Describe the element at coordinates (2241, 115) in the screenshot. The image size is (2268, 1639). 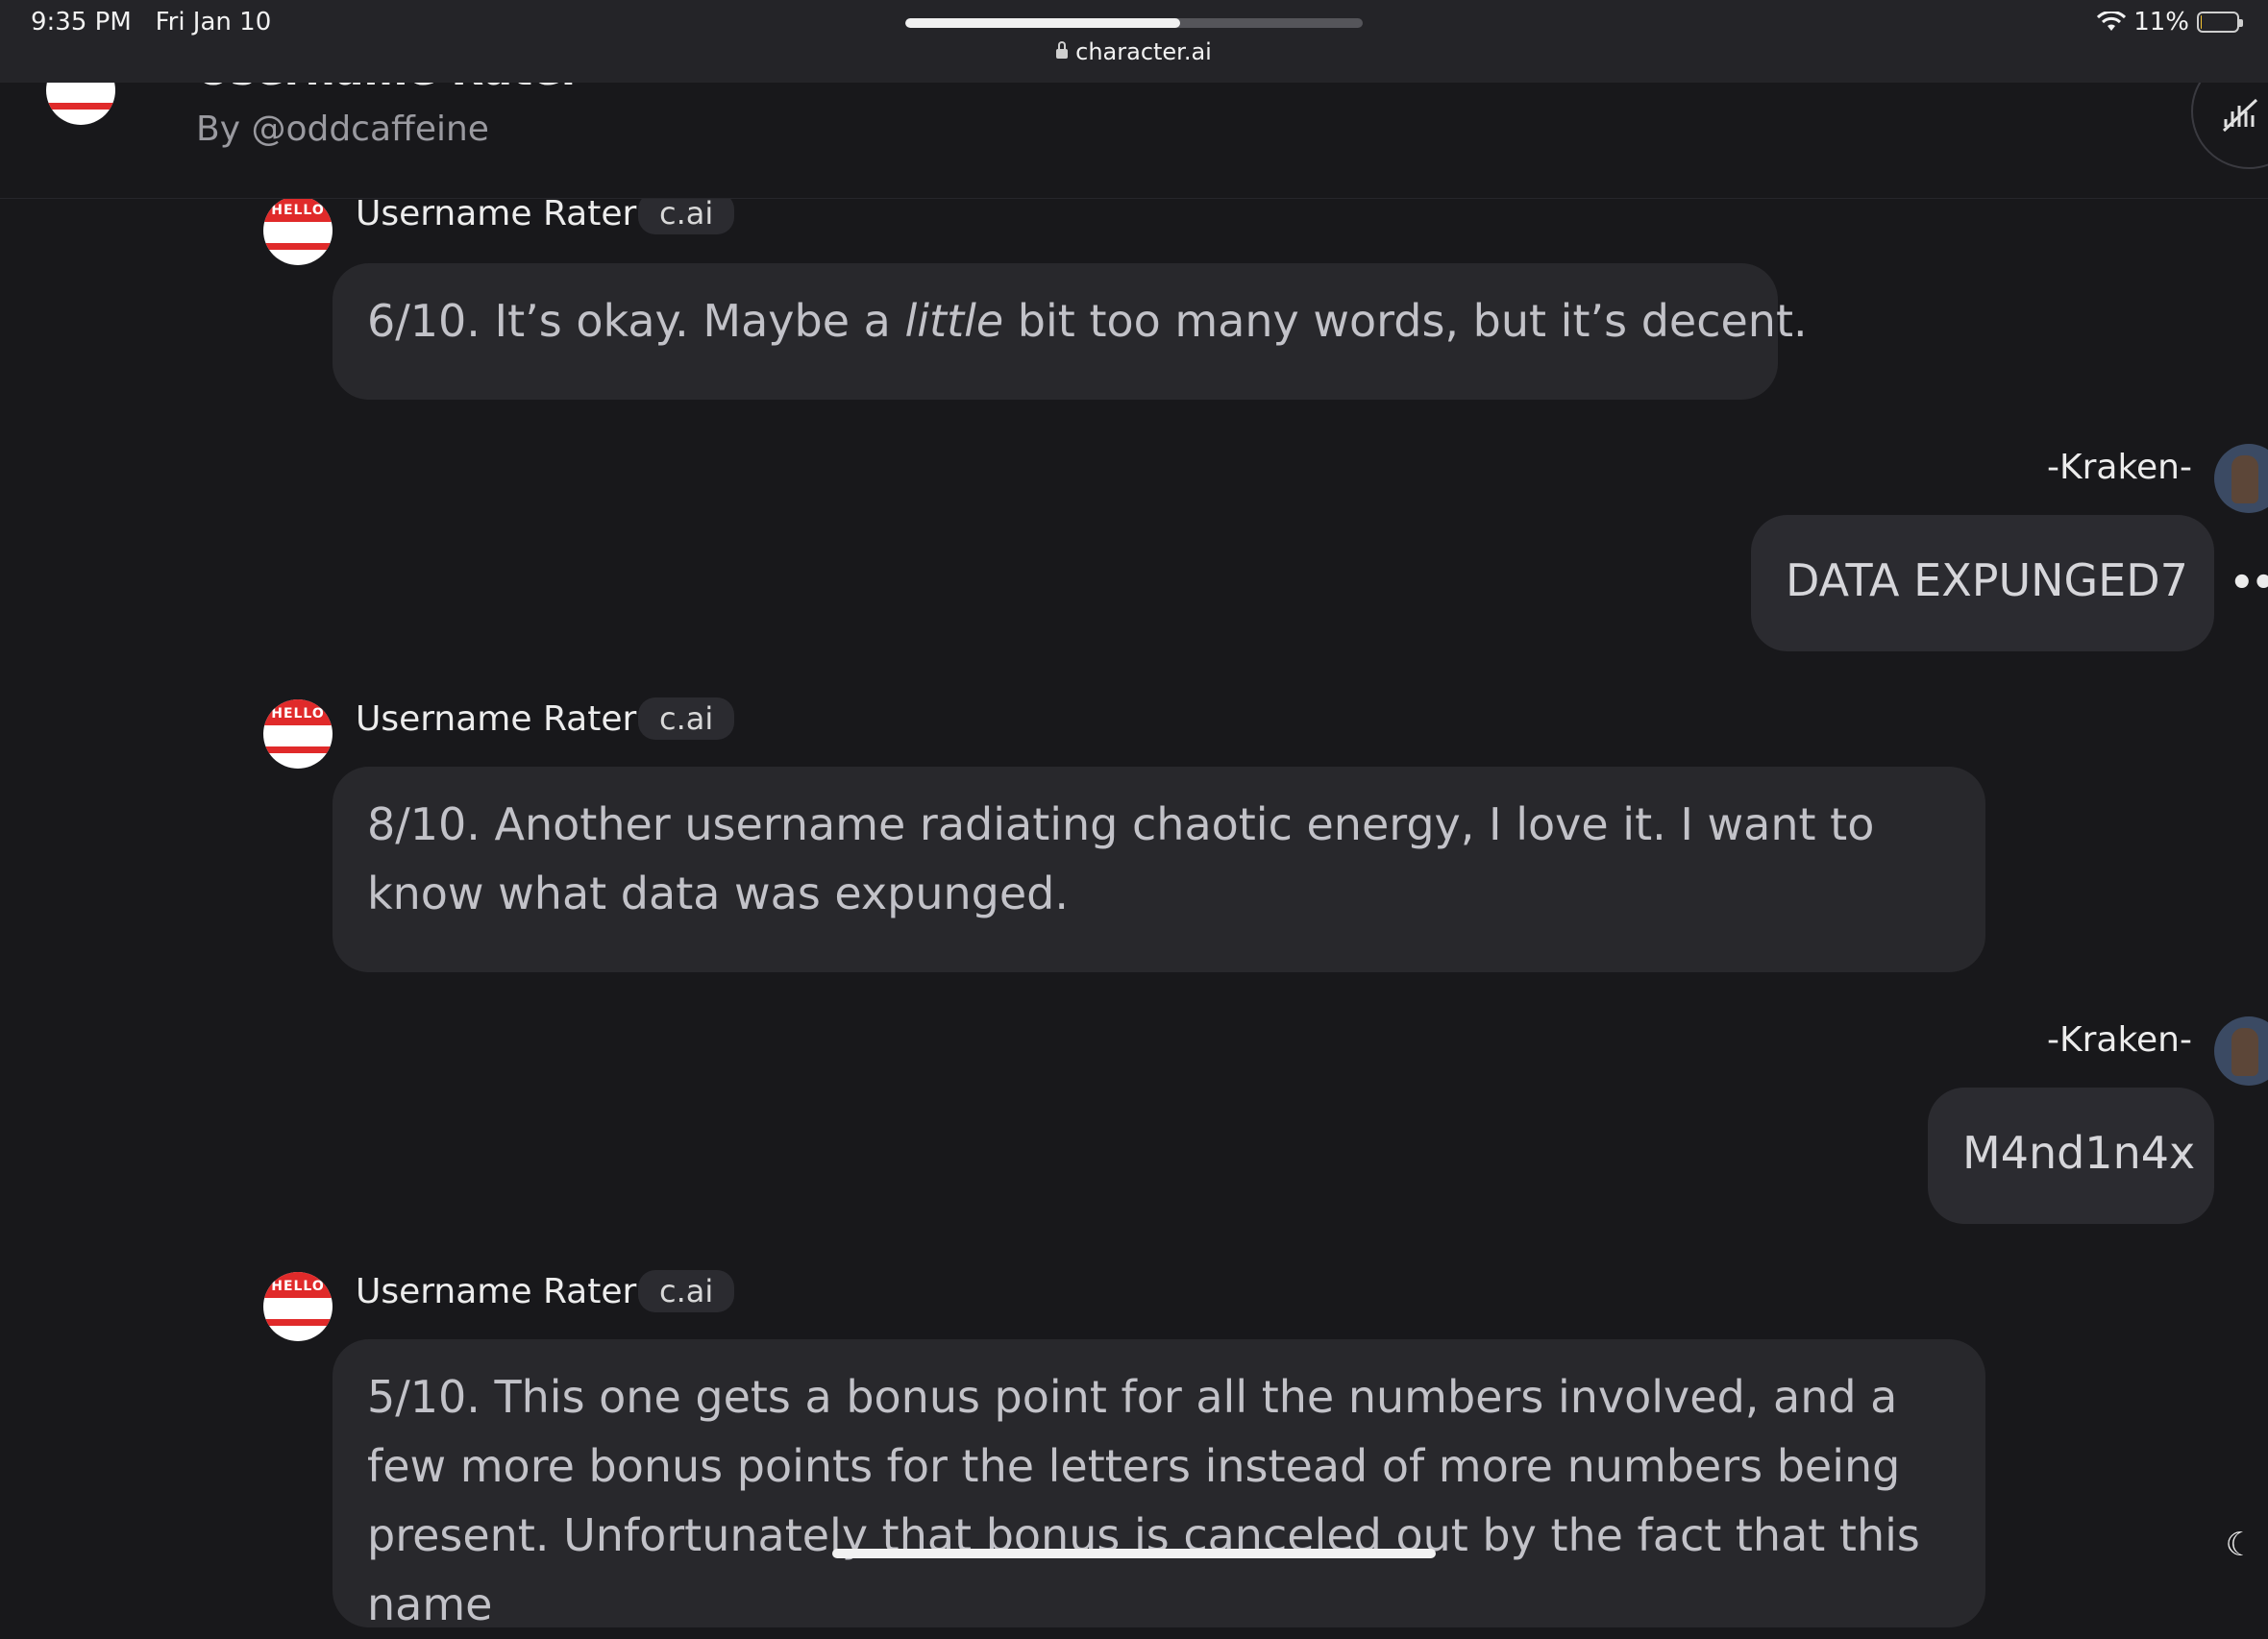
I see `mute-audio-icon` at that location.